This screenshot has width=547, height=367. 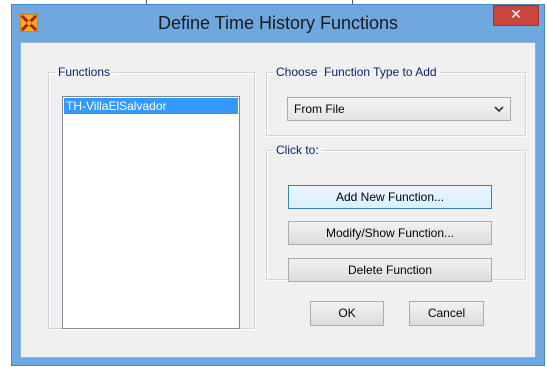 I want to click on function-type-legend: Choose Function Type to Add, so click(x=356, y=72).